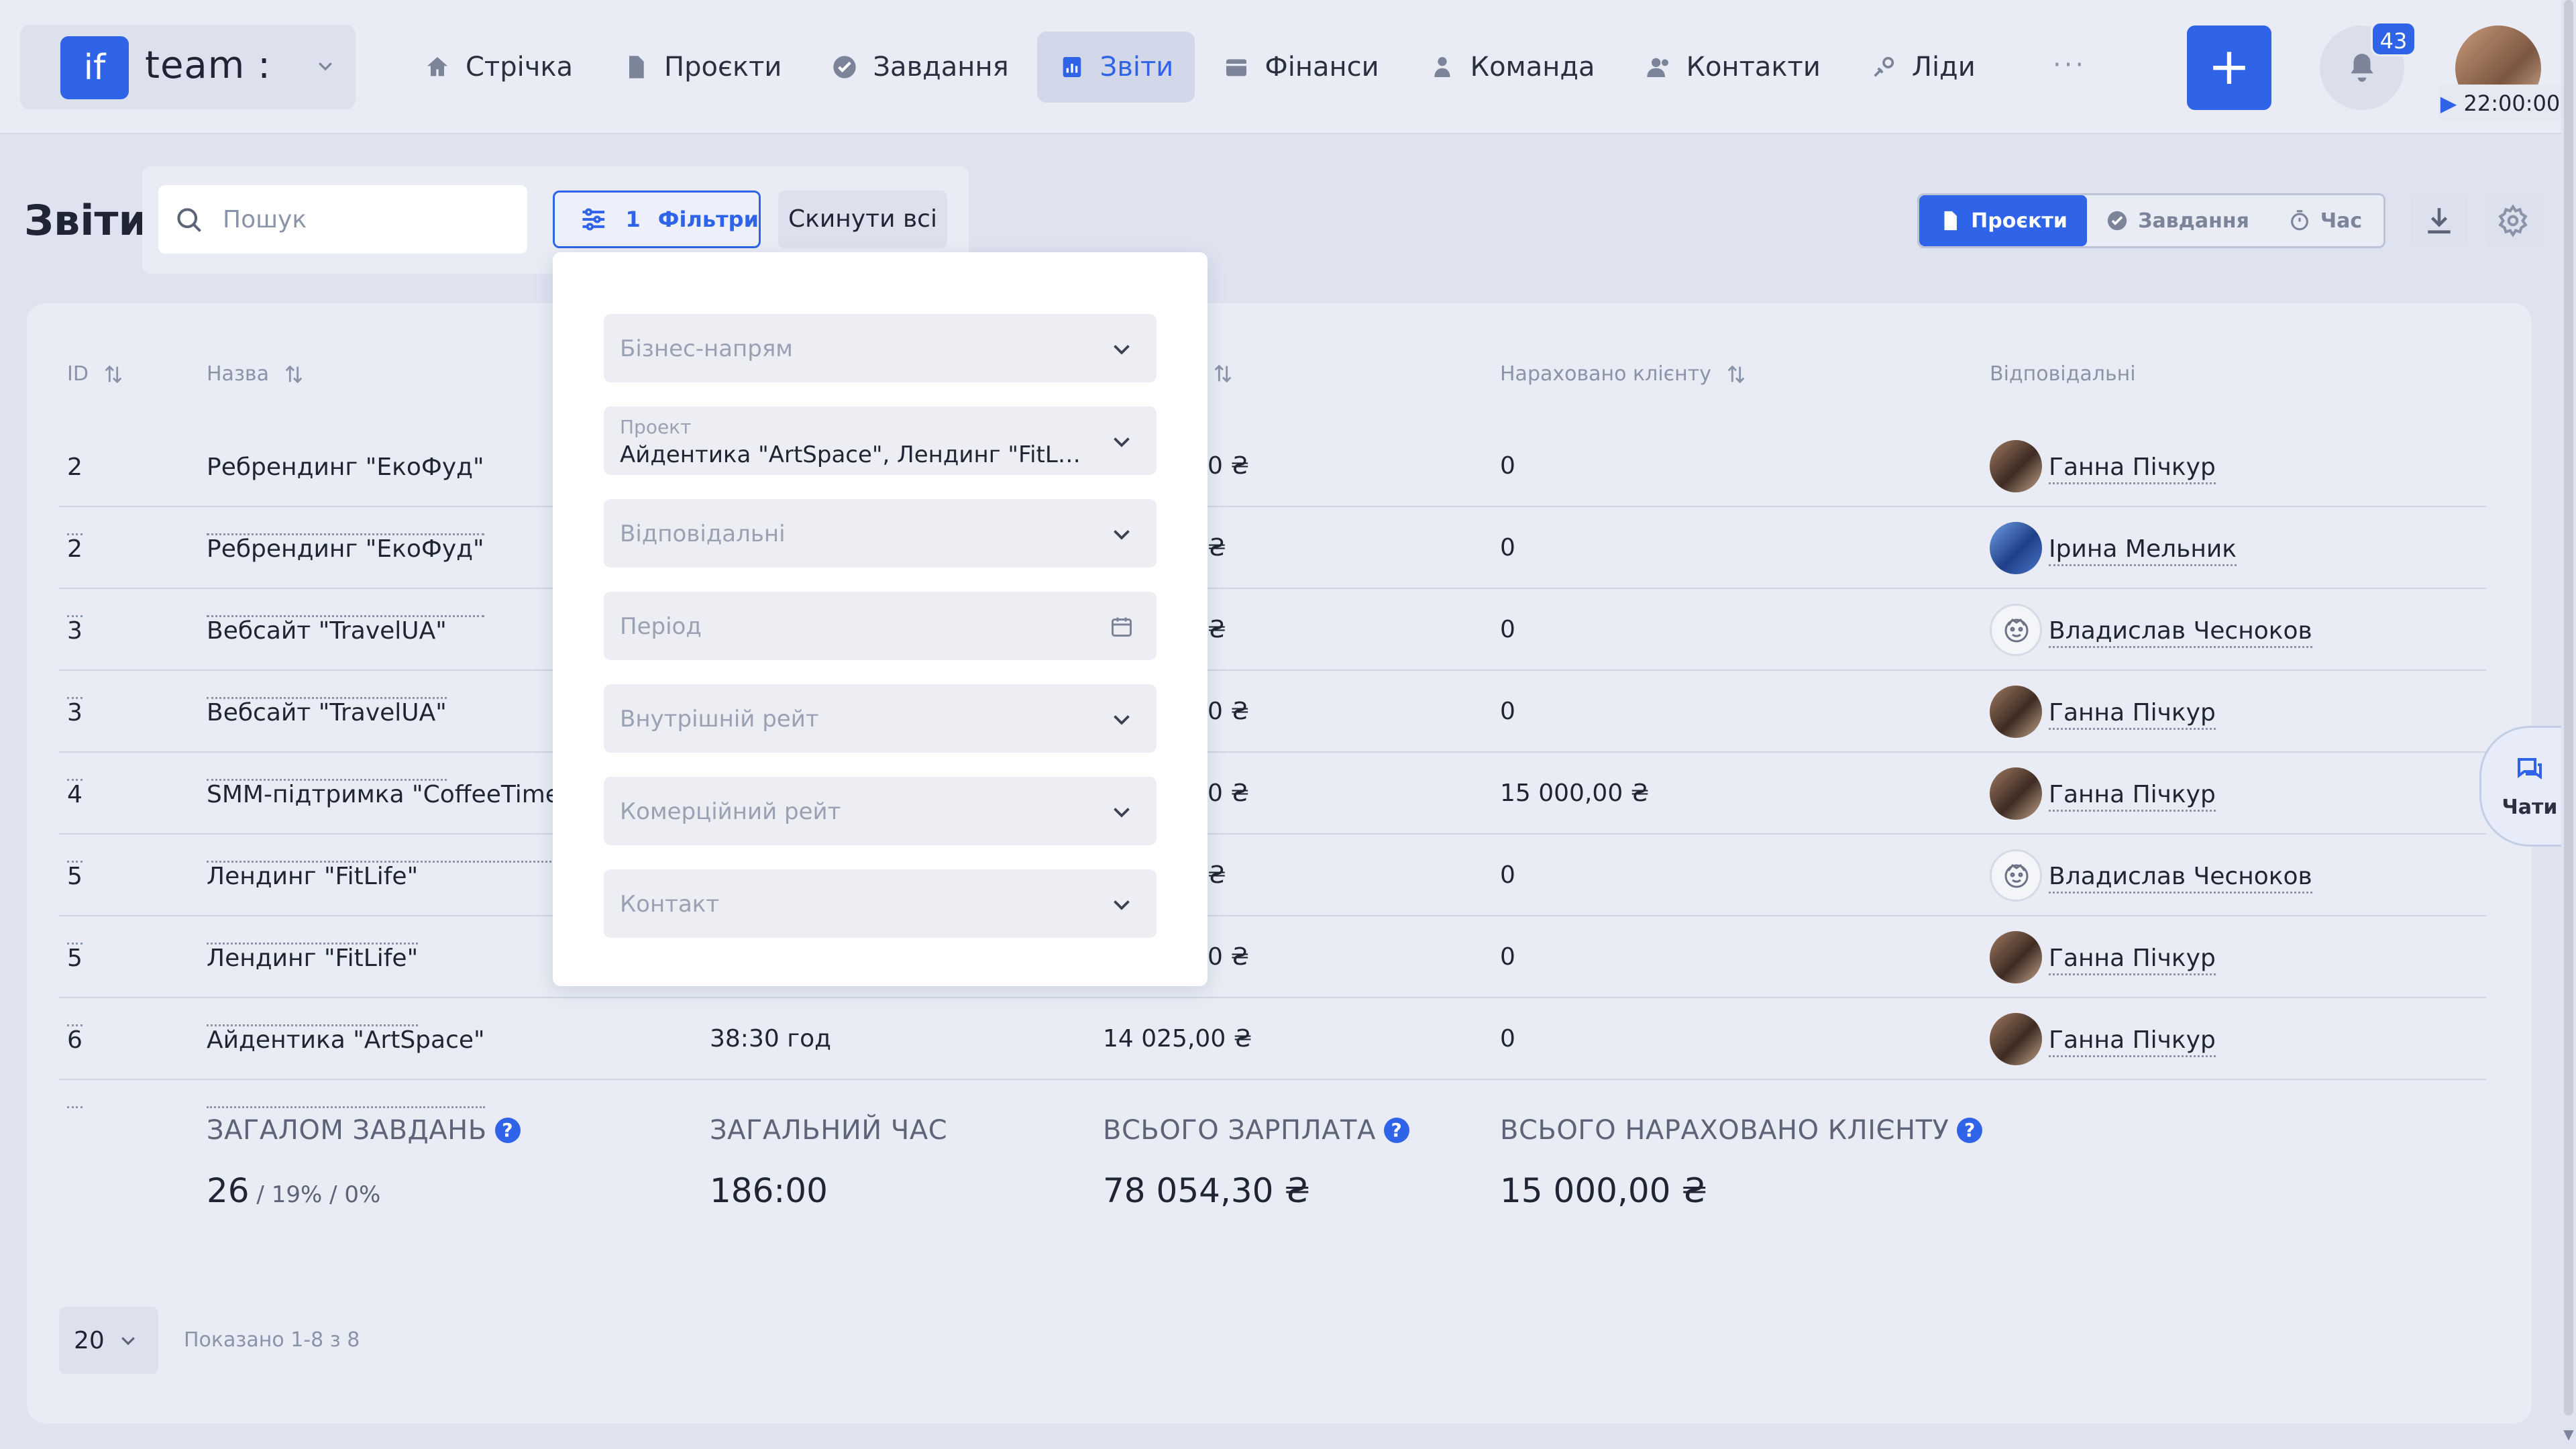  I want to click on settings-button, so click(2513, 220).